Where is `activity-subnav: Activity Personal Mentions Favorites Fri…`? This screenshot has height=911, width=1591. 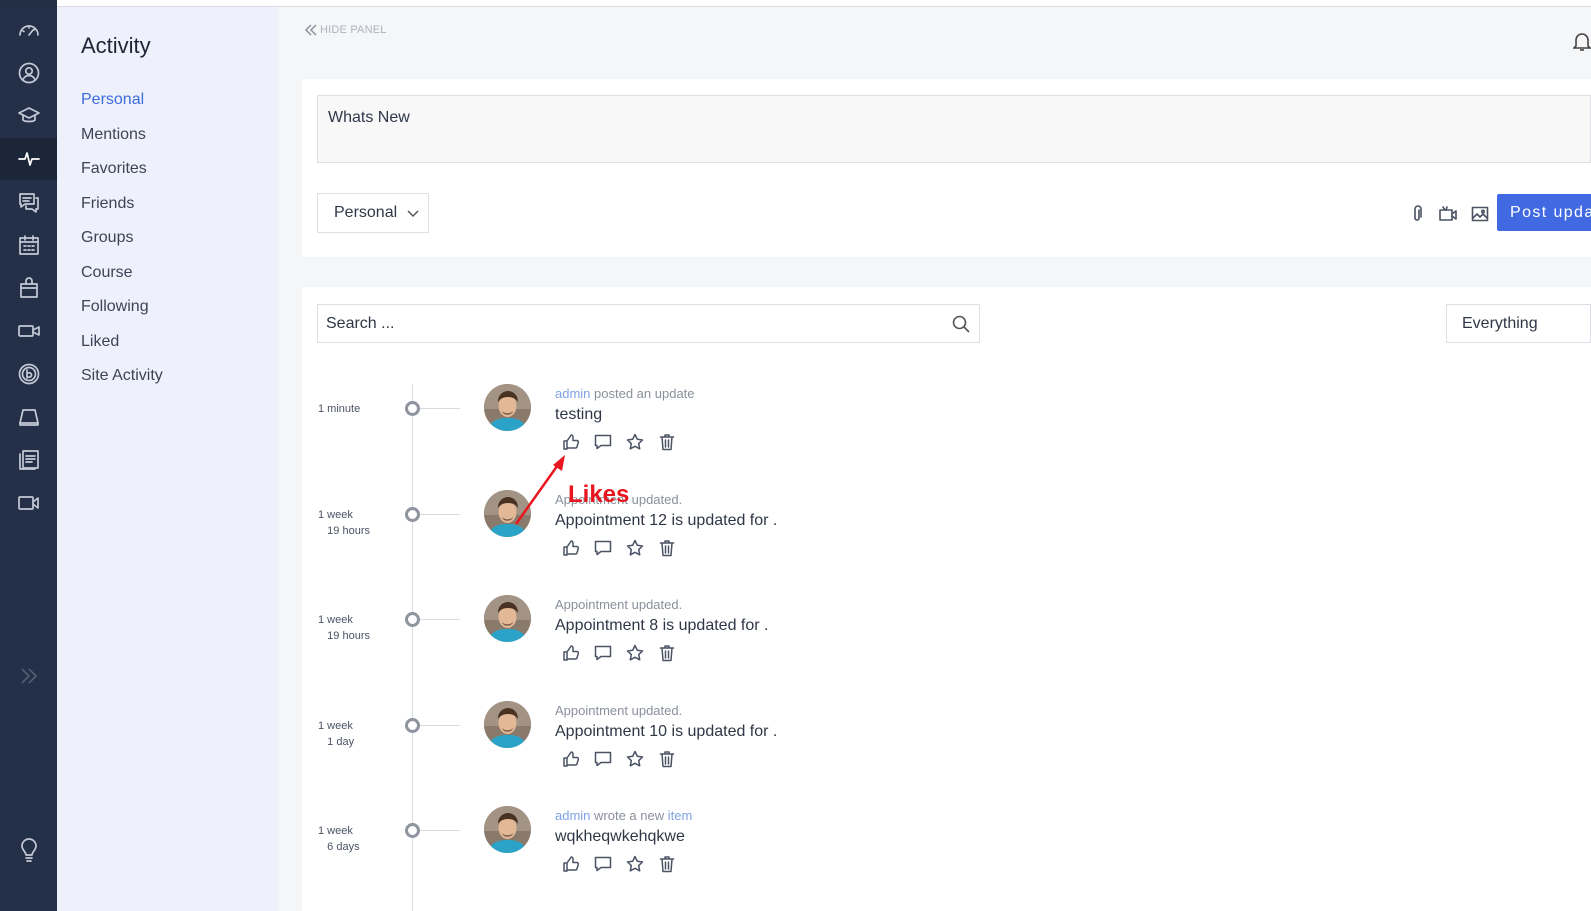 activity-subnav: Activity Personal Mentions Favorites Fri… is located at coordinates (167, 459).